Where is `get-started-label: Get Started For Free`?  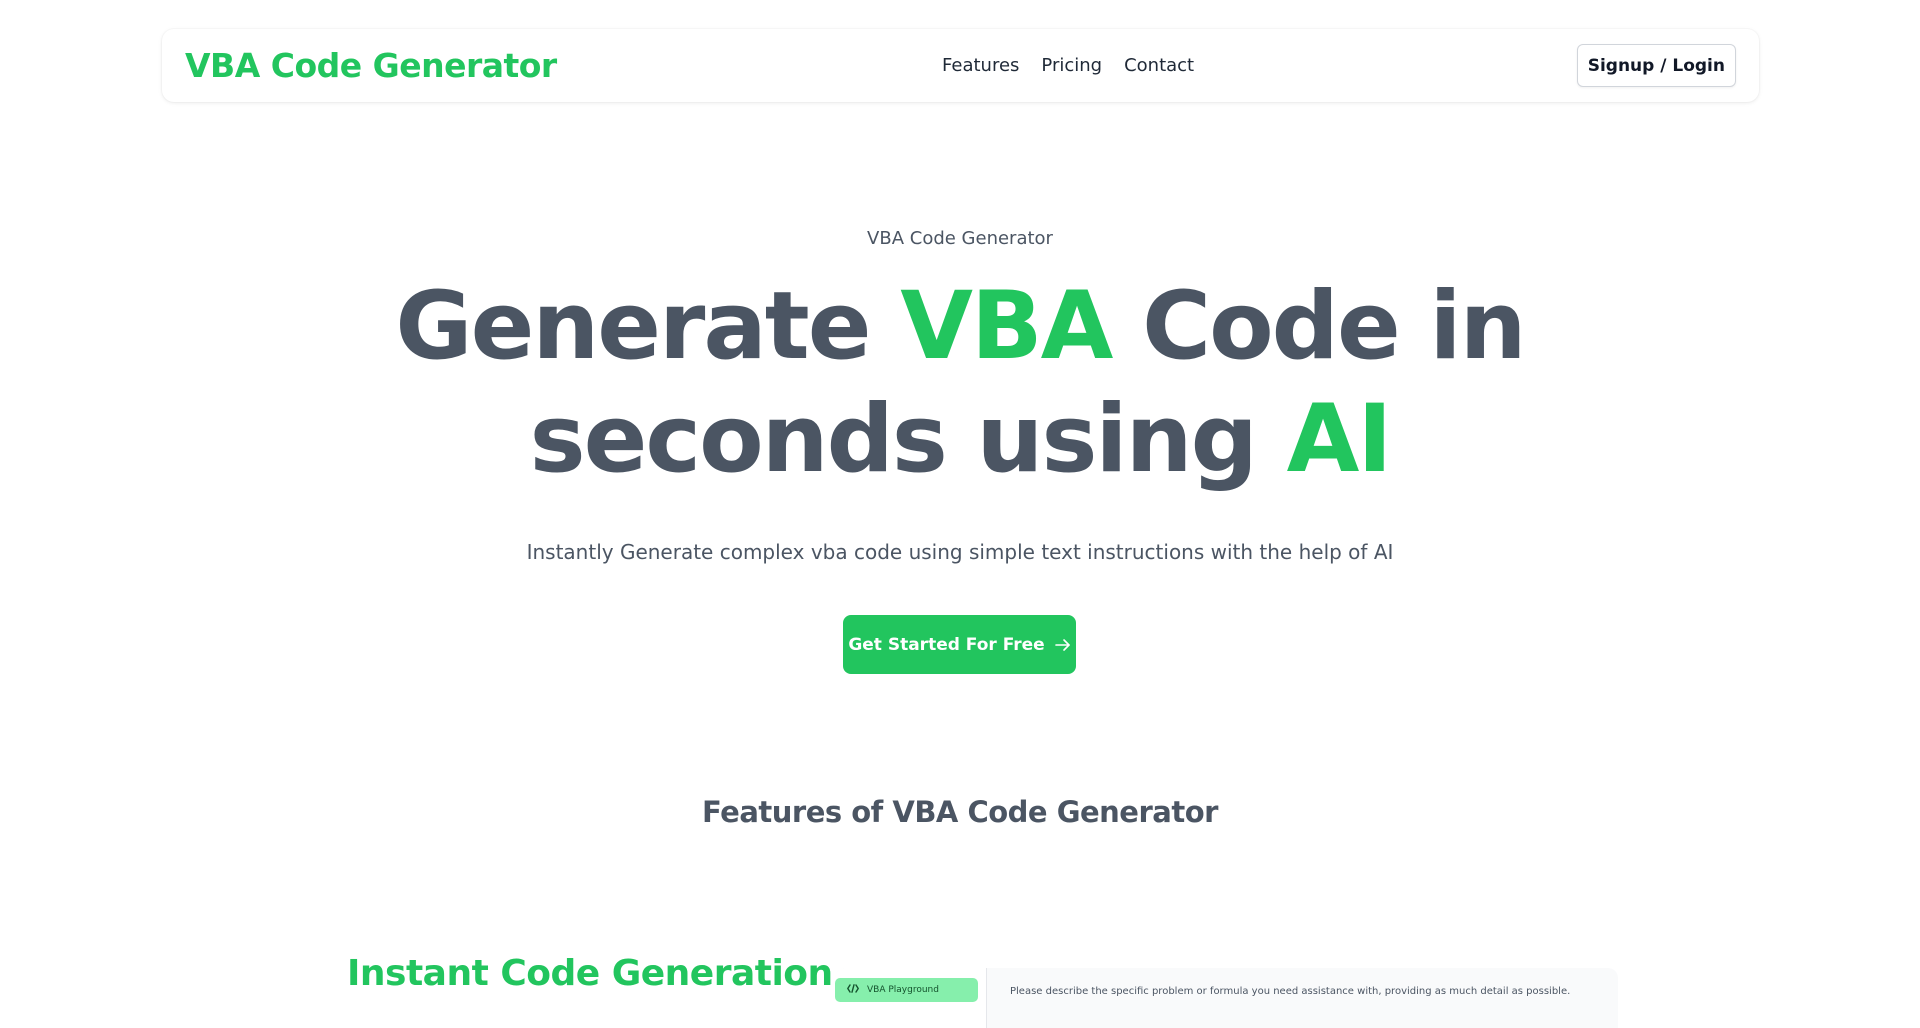
get-started-label: Get Started For Free is located at coordinates (946, 644).